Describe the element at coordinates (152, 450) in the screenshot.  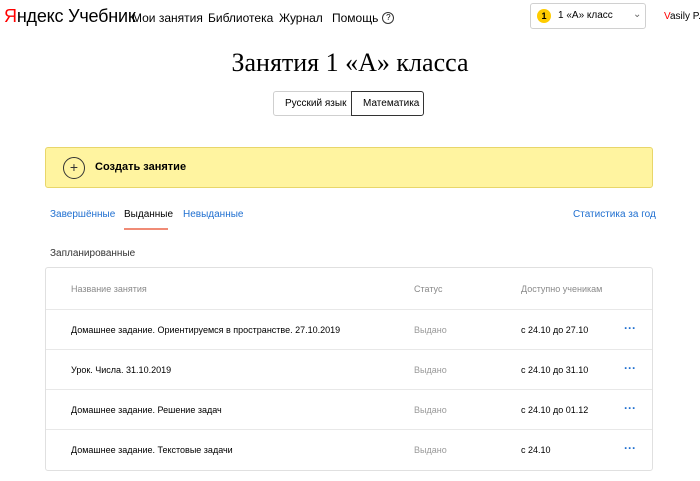
I see `lesson-name: Домашнее задание. Текстовые задачи` at that location.